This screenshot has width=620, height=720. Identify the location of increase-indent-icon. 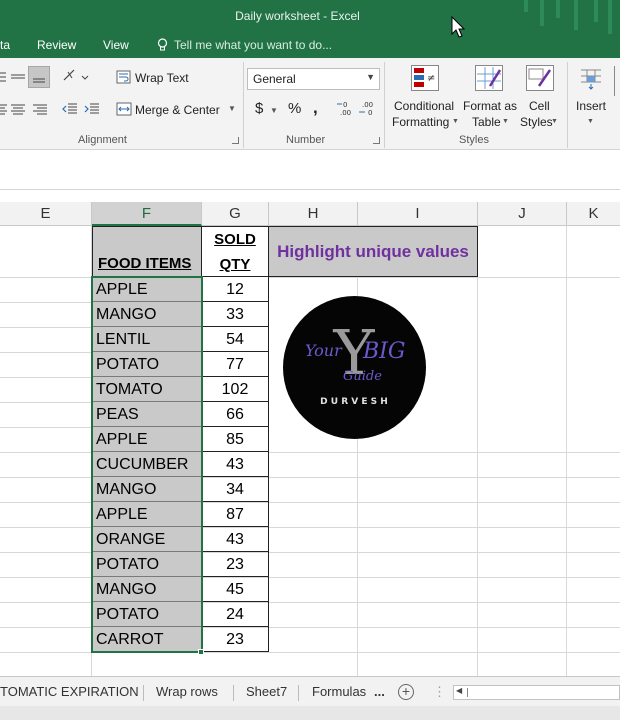
(92, 110).